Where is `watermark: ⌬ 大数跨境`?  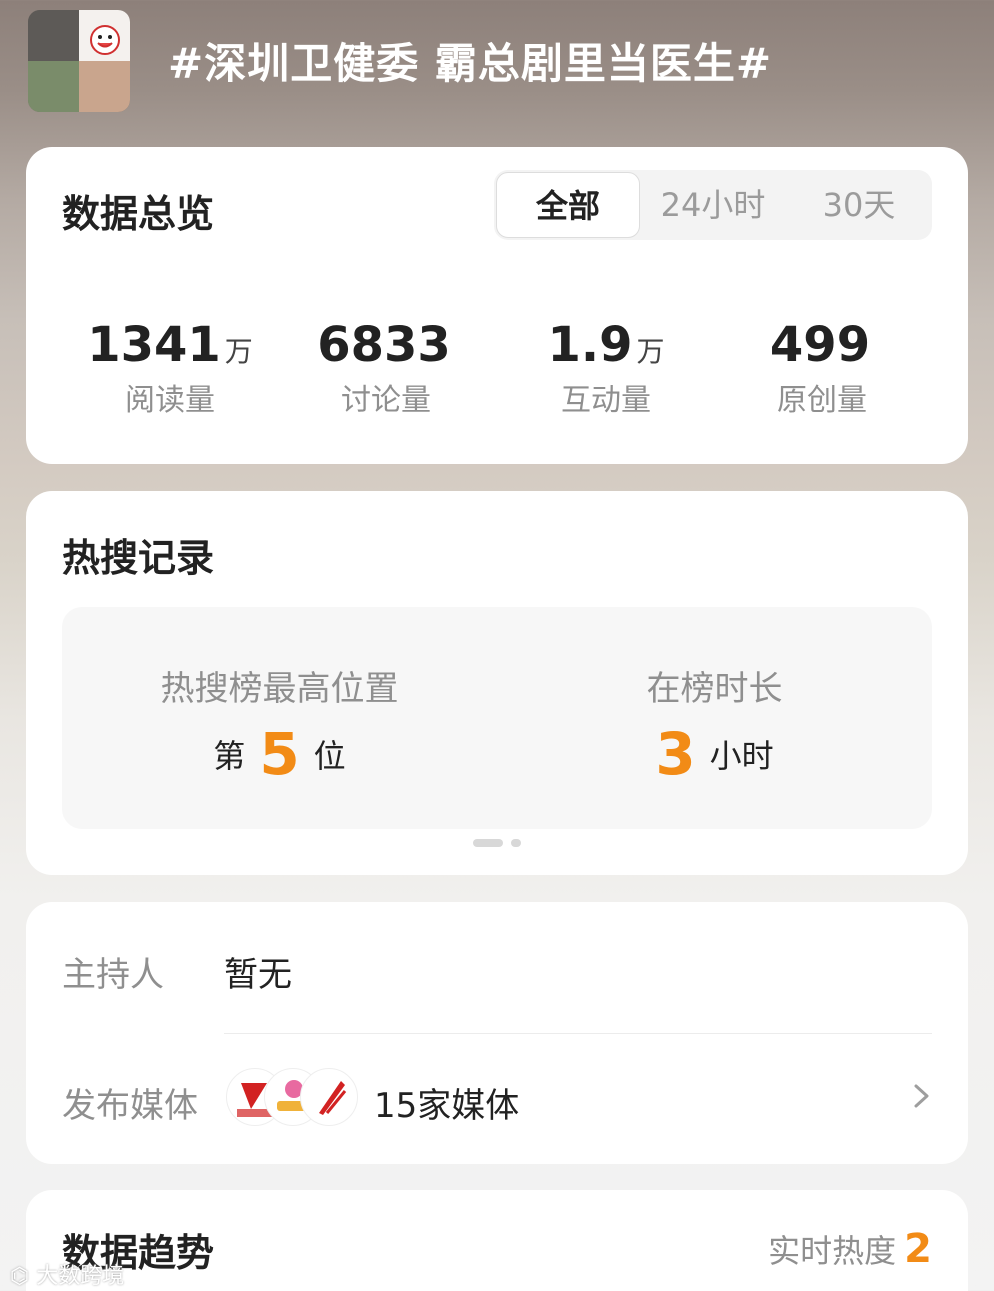 watermark: ⌬ 大数跨境 is located at coordinates (67, 1274).